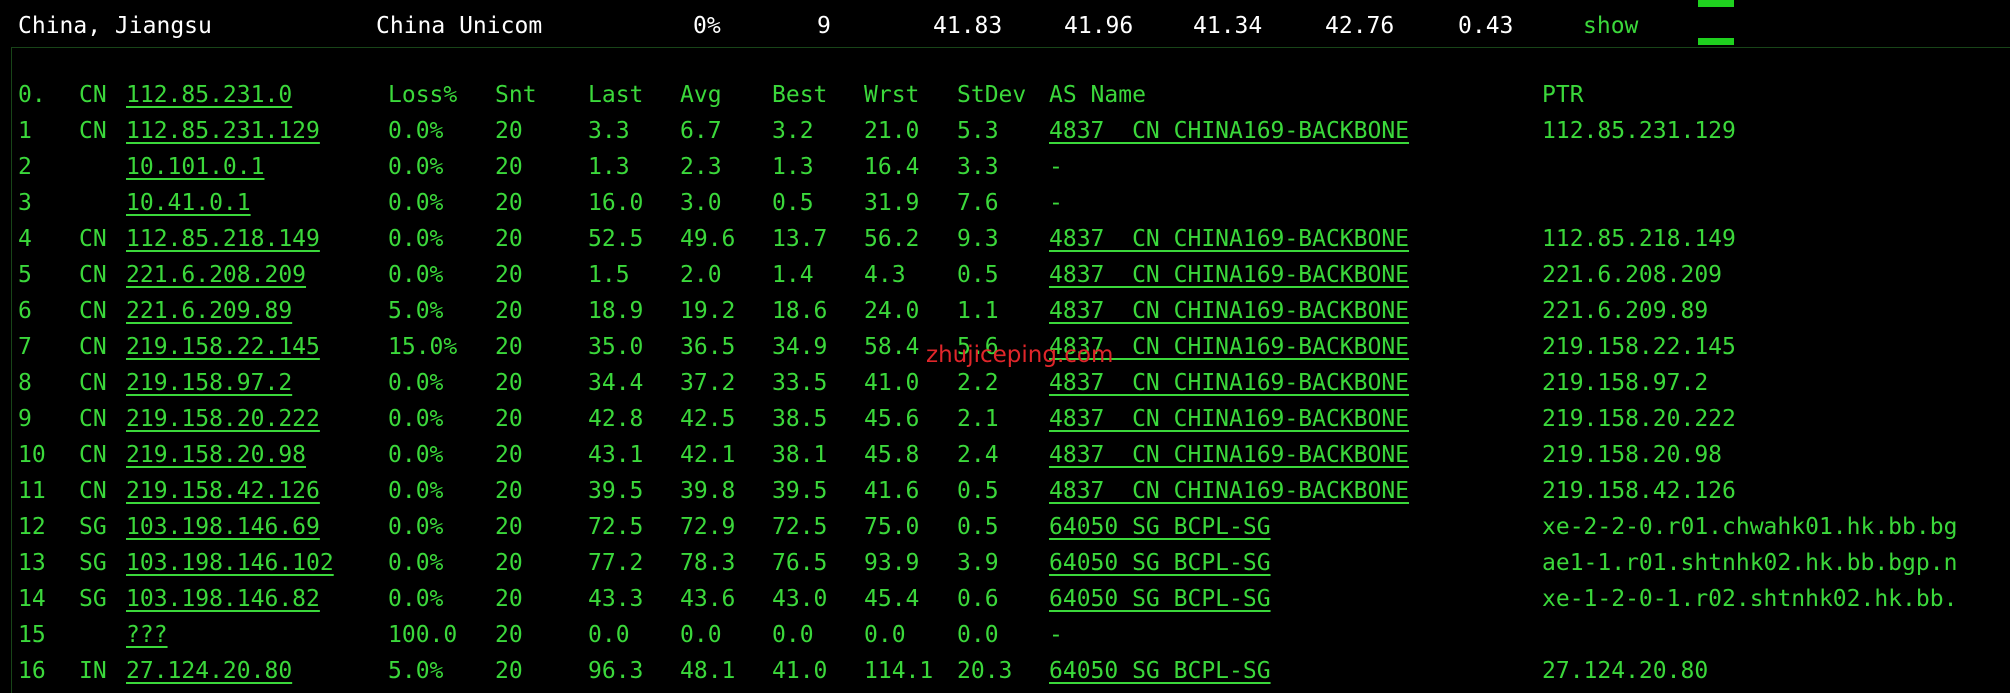 The width and height of the screenshot is (2010, 693). What do you see at coordinates (223, 599) in the screenshot?
I see `hop-host-link: 103.198.146.82` at bounding box center [223, 599].